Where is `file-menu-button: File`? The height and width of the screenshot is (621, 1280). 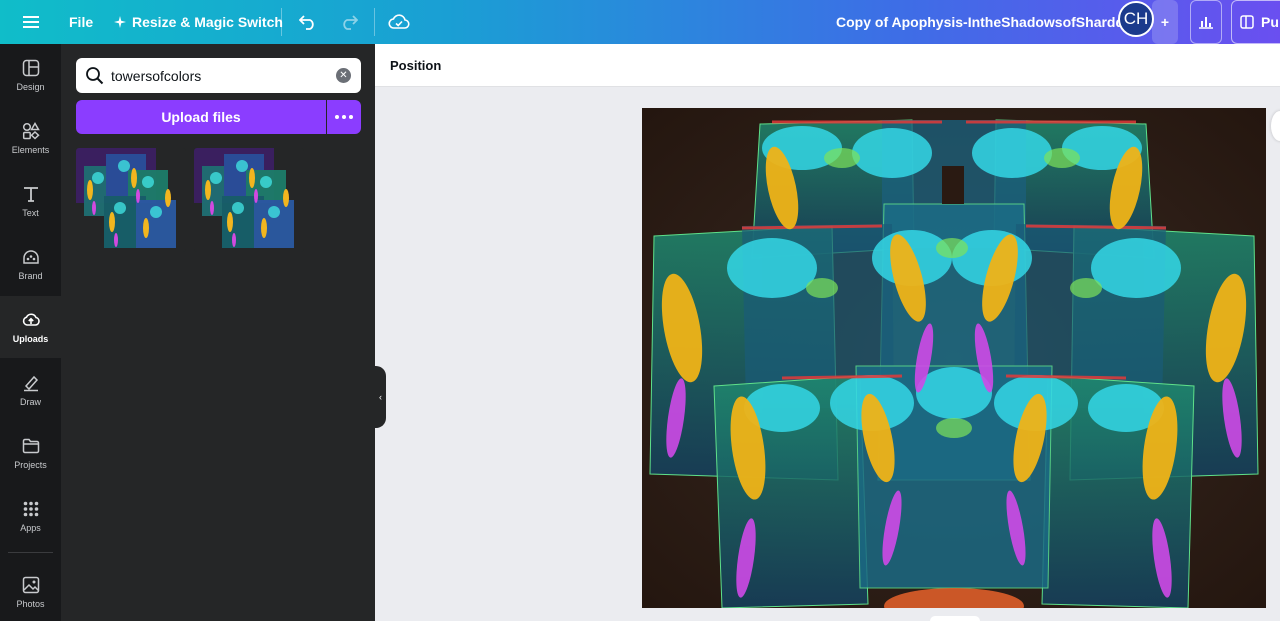
file-menu-button: File is located at coordinates (81, 22).